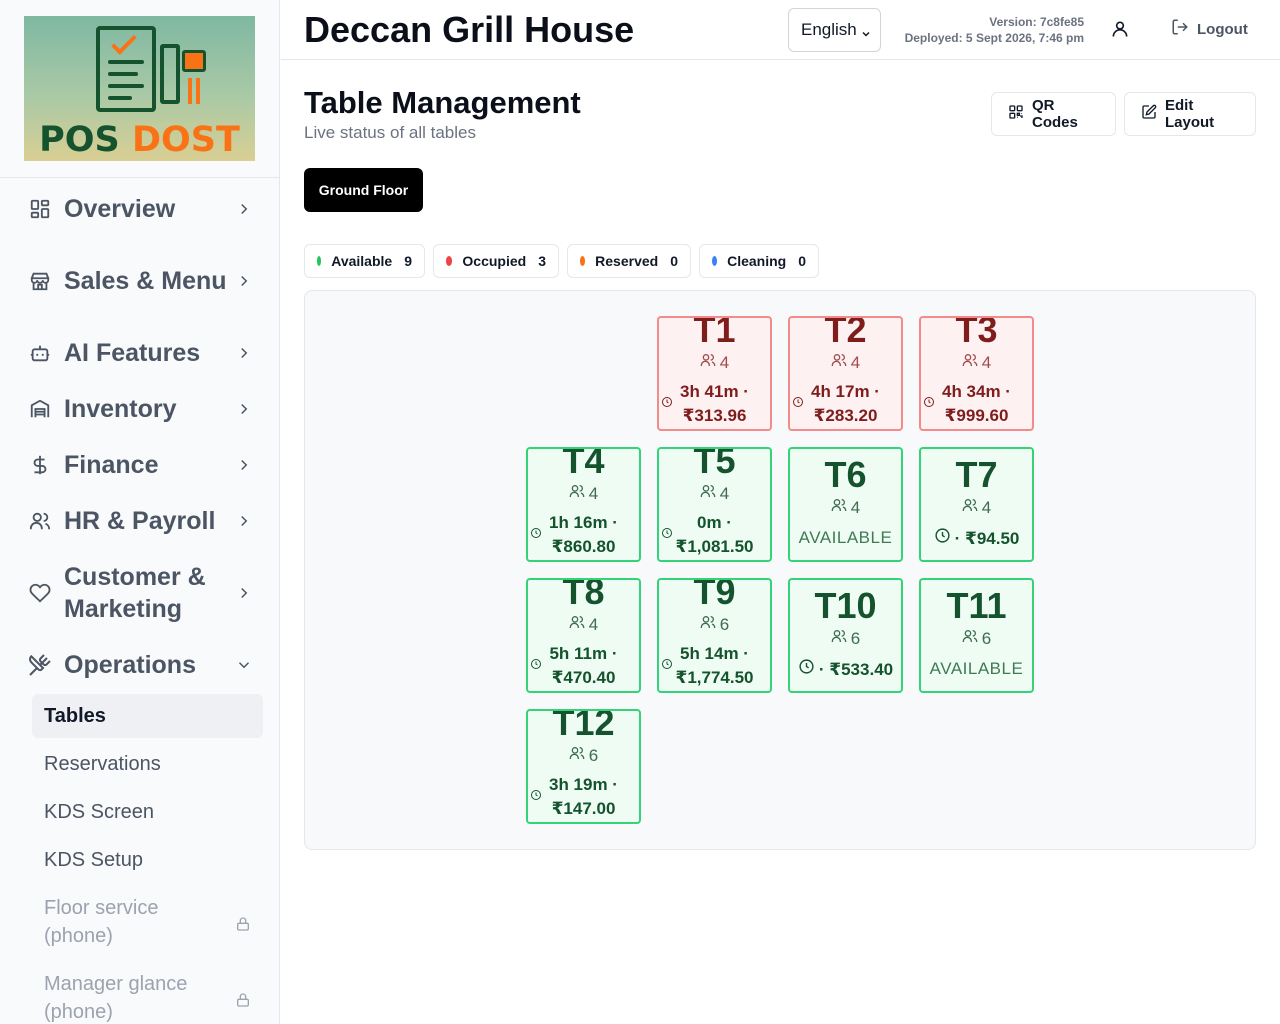  What do you see at coordinates (130, 665) in the screenshot?
I see `sidebar-item-label: Operations` at bounding box center [130, 665].